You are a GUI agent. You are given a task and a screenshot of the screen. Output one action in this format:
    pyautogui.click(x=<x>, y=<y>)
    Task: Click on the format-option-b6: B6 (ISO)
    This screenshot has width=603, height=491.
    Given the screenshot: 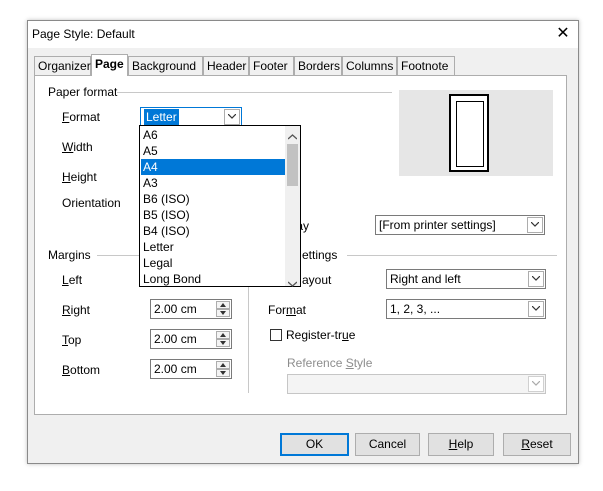 What is the action you would take?
    pyautogui.click(x=213, y=199)
    